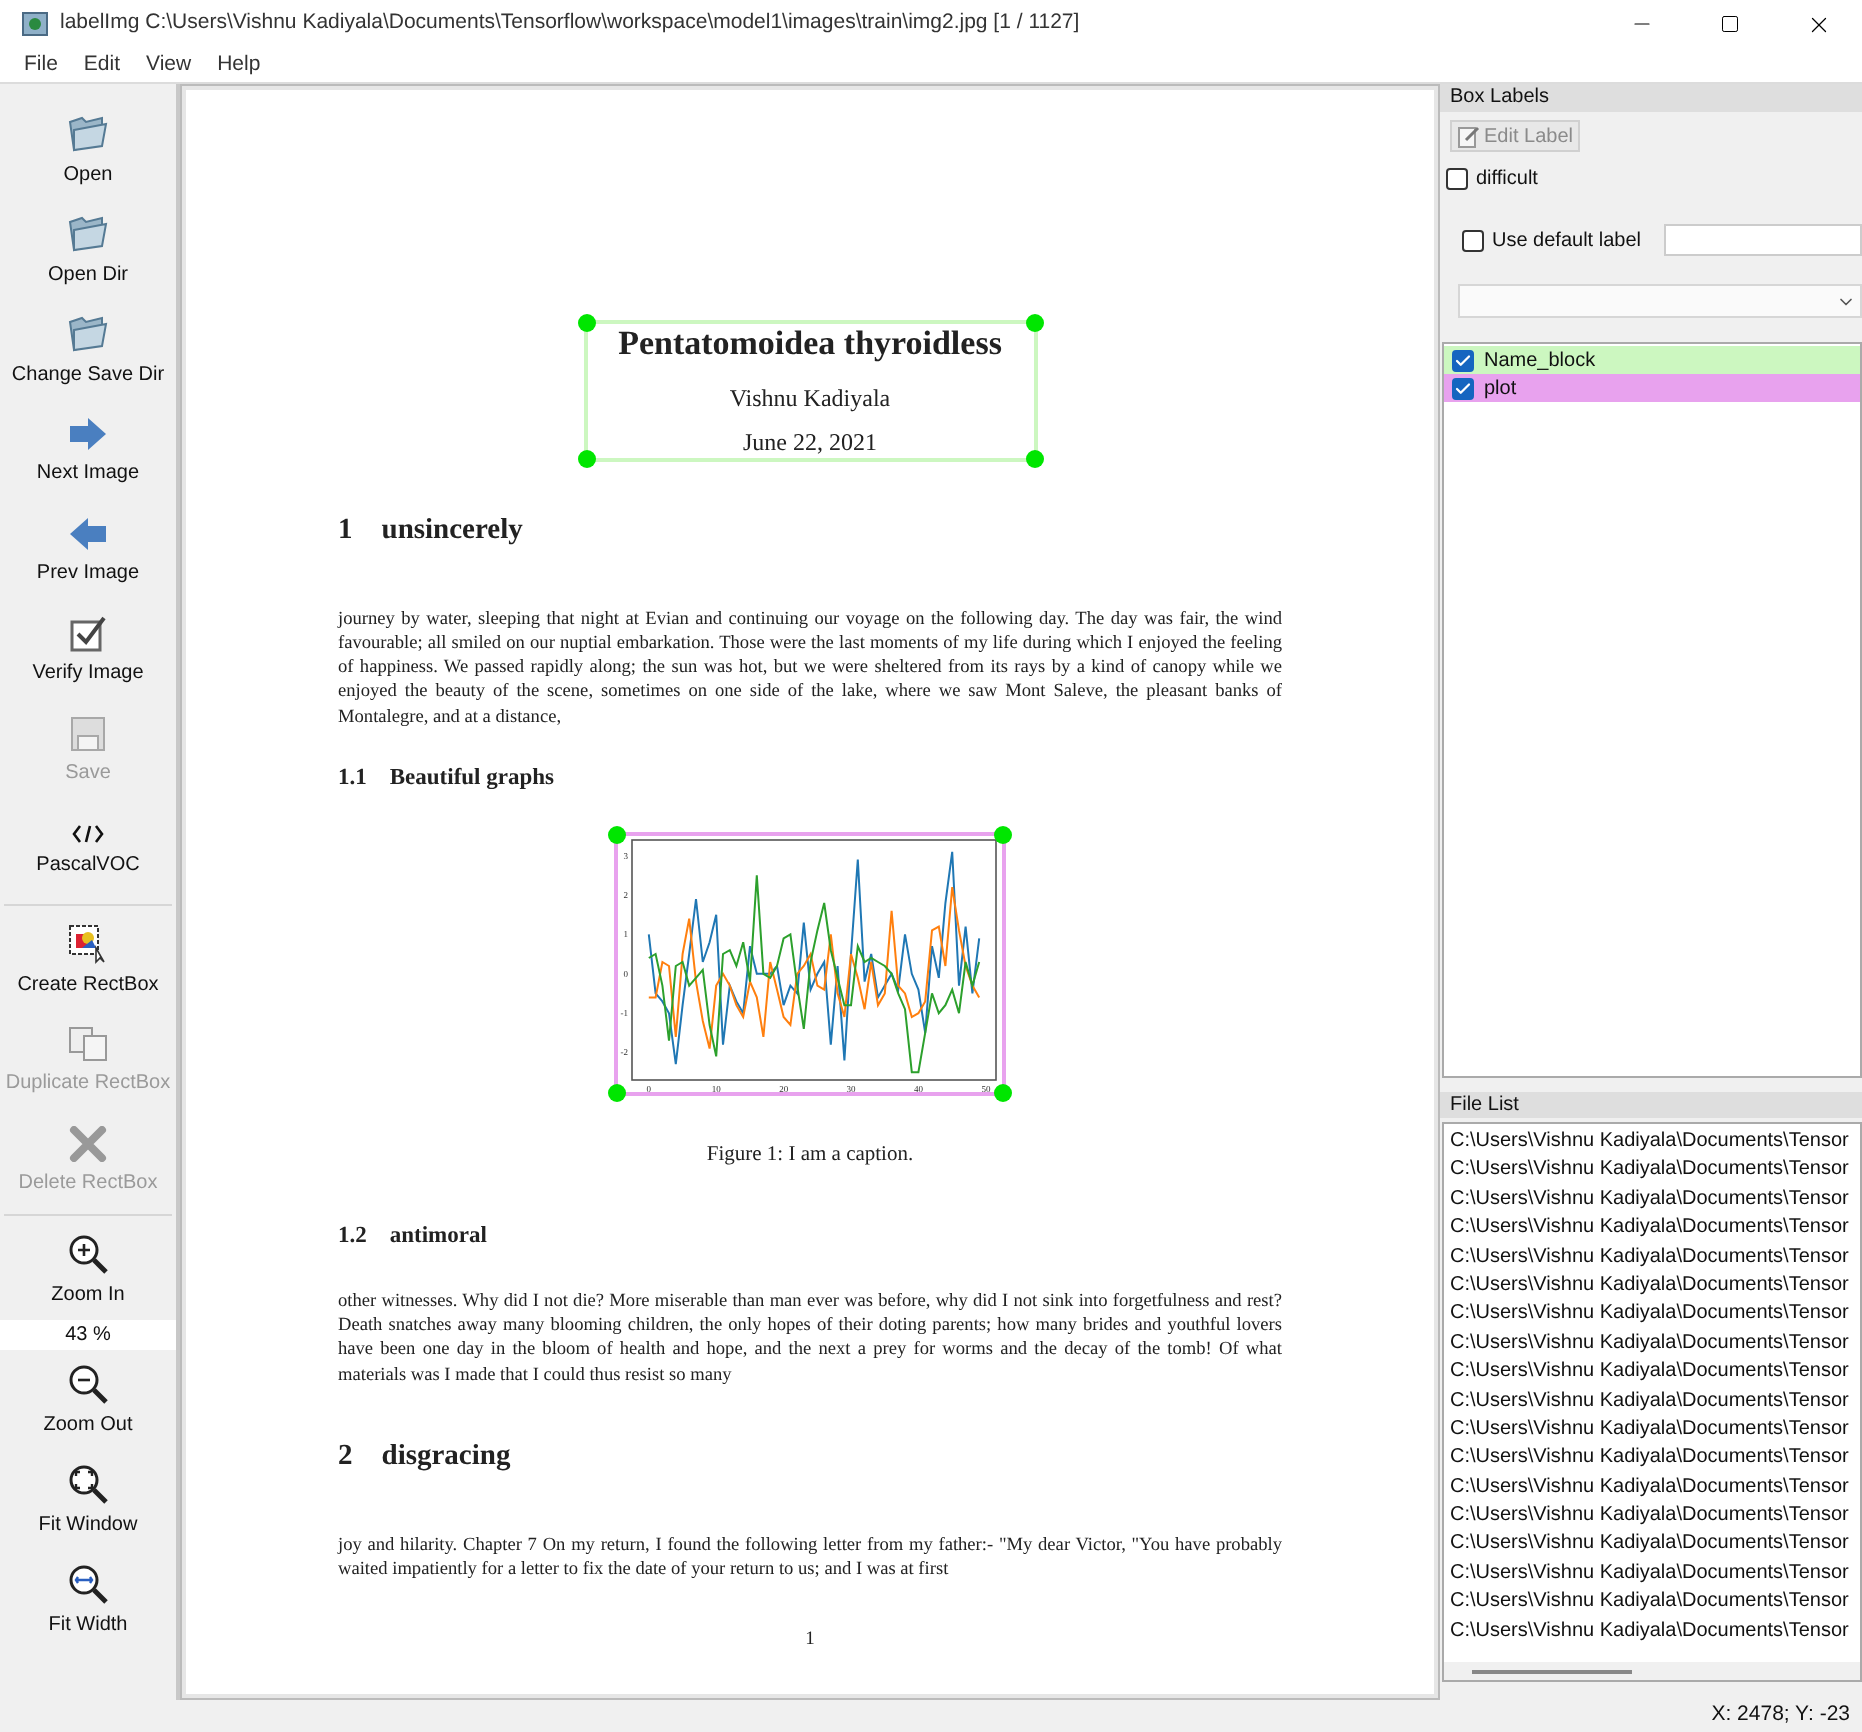  I want to click on checkbox-label: Use default label, so click(1566, 241).